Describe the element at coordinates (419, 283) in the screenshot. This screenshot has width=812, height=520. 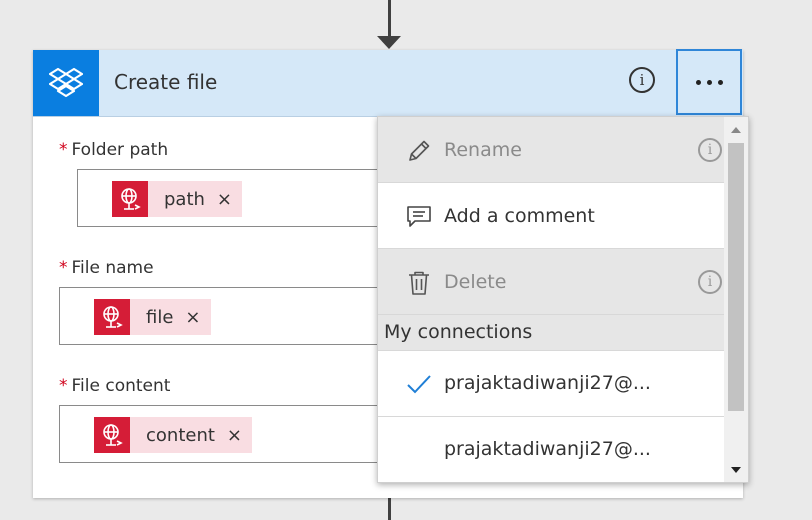
I see `trash-icon` at that location.